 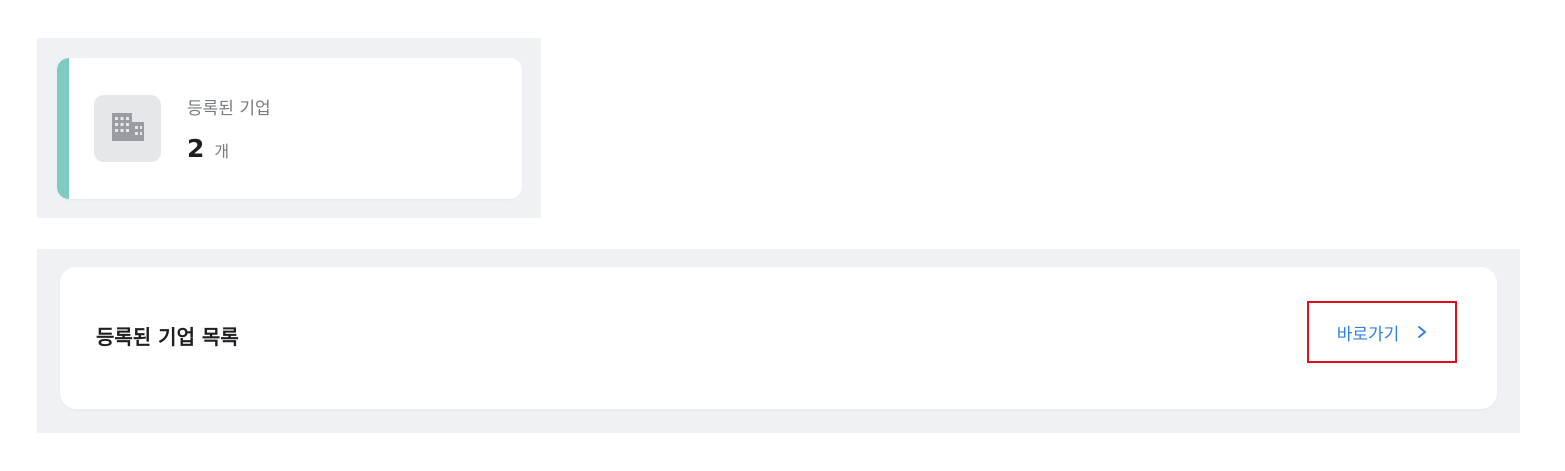 I want to click on go-to-list-link: 바로가기, so click(x=1382, y=332).